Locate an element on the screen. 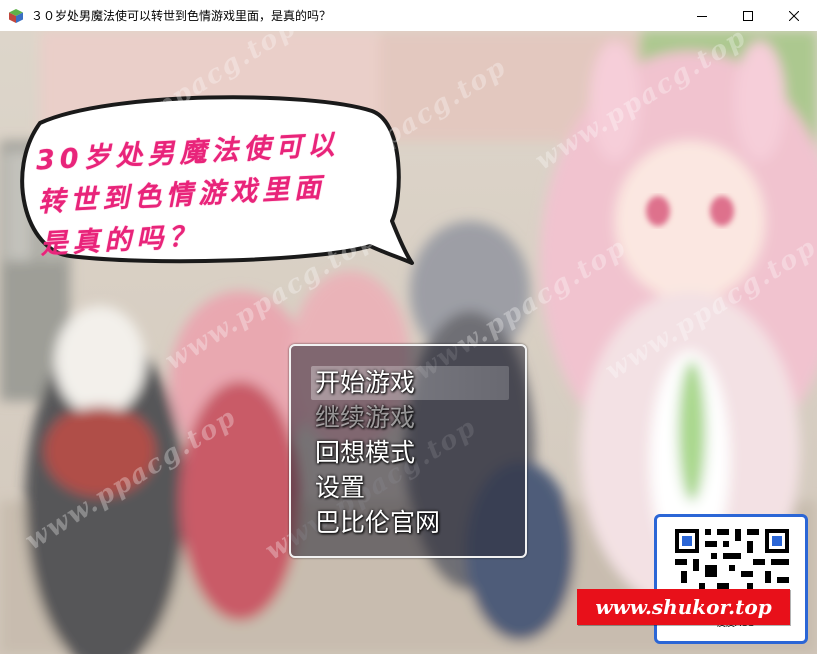  menu-item-recollection-mode: 回想模式 is located at coordinates (410, 453).